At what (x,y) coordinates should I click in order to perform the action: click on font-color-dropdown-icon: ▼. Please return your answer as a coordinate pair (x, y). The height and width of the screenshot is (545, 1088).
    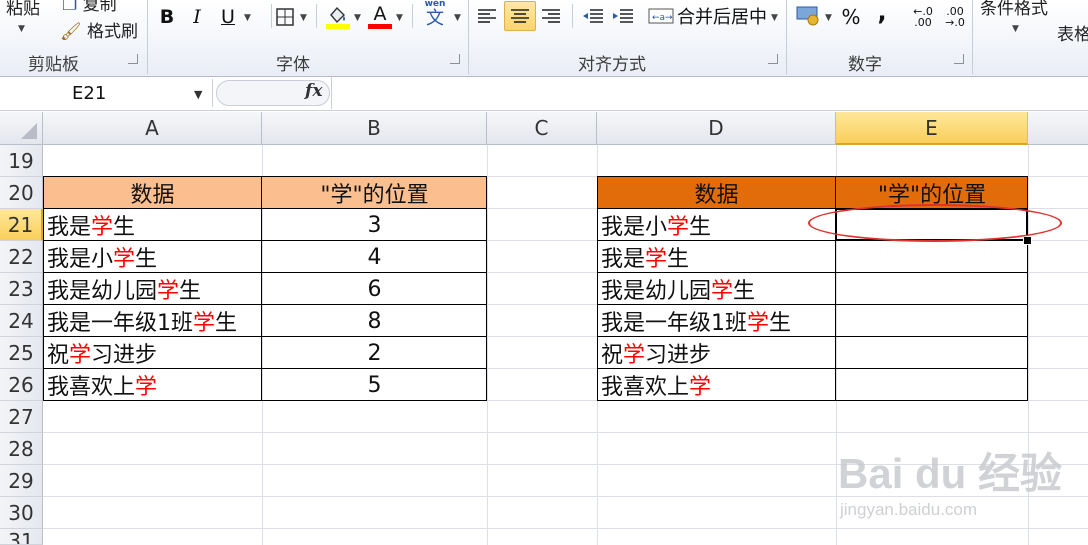
    Looking at the image, I should click on (399, 18).